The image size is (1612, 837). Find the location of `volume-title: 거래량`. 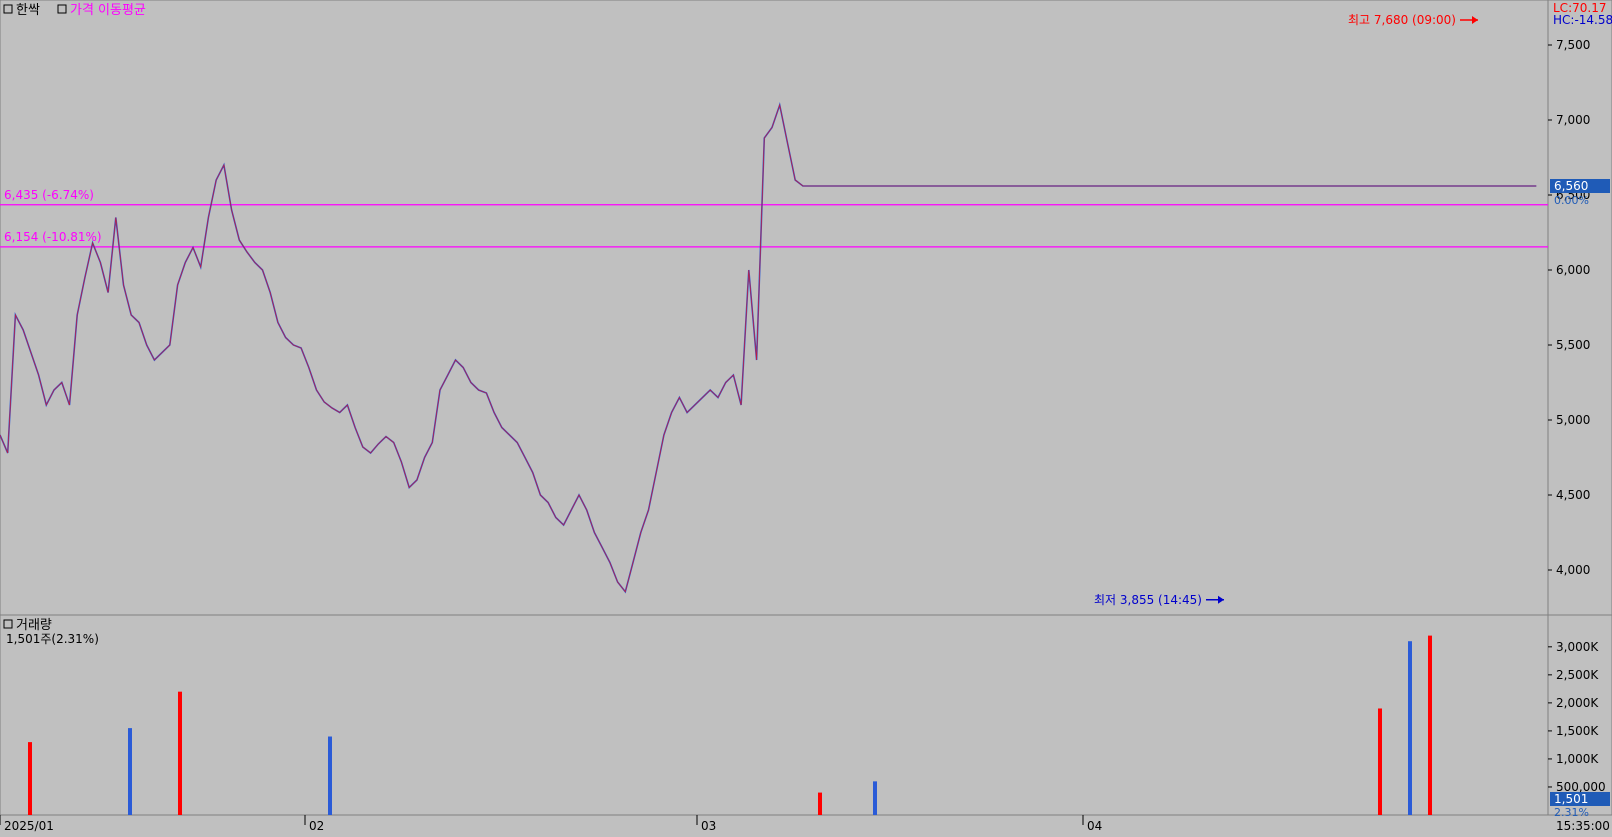

volume-title: 거래량 is located at coordinates (34, 625).